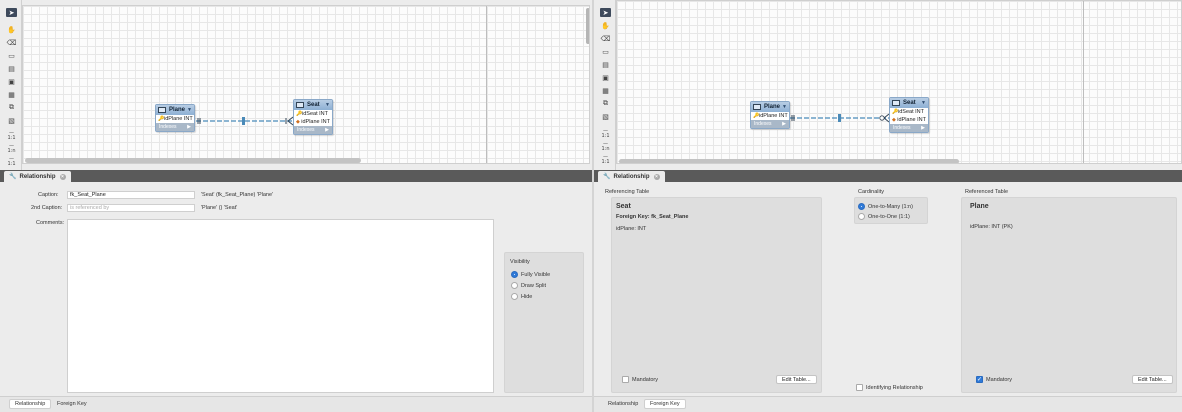  What do you see at coordinates (131, 208) in the screenshot?
I see `second-caption-input: is referenced by` at bounding box center [131, 208].